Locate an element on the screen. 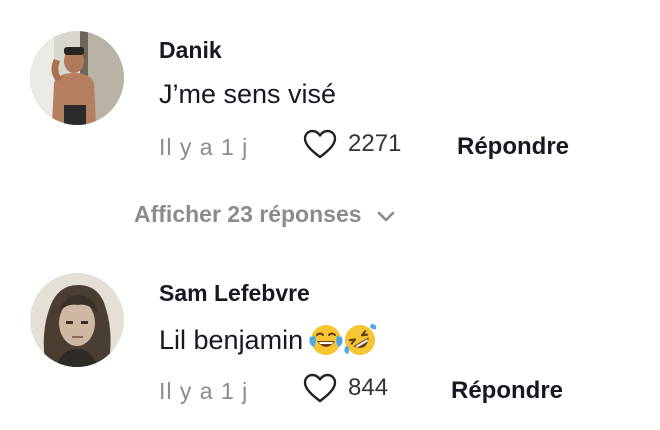  chevron-down-icon is located at coordinates (385, 216).